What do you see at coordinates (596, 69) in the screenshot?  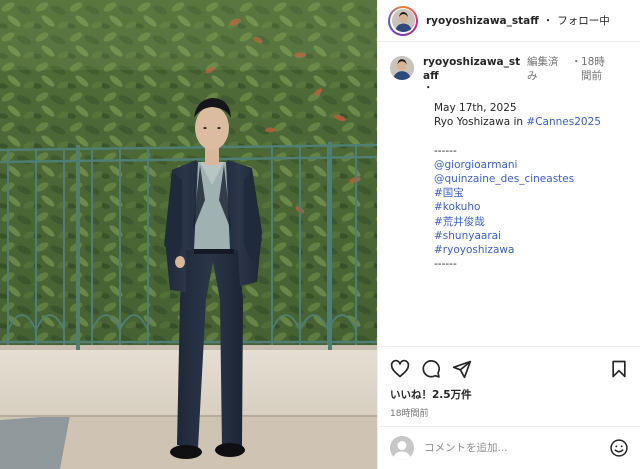 I see `caption-time: 18時間前` at bounding box center [596, 69].